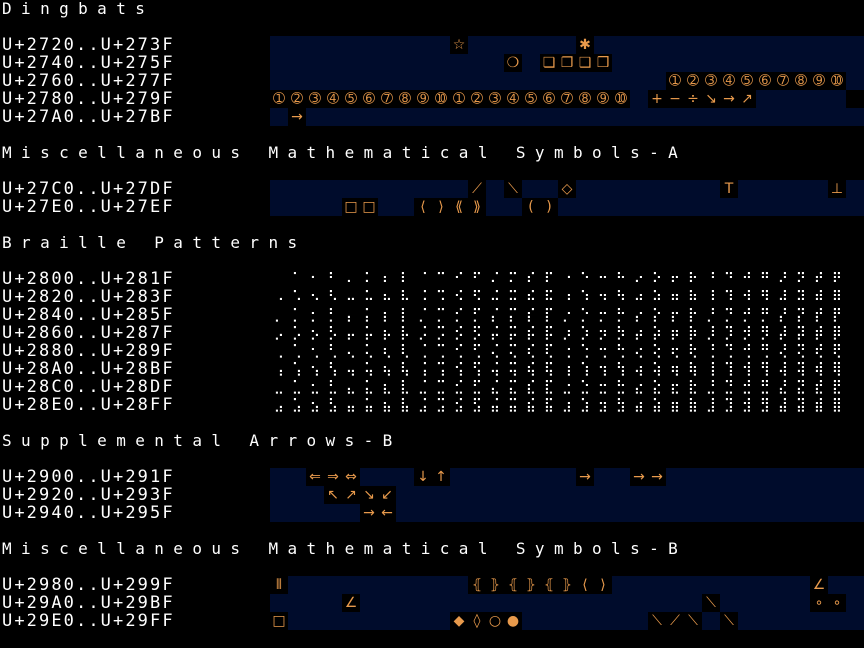 Image resolution: width=864 pixels, height=648 pixels. Describe the element at coordinates (88, 495) in the screenshot. I see `row-range-label: U+2920..U+293F` at that location.